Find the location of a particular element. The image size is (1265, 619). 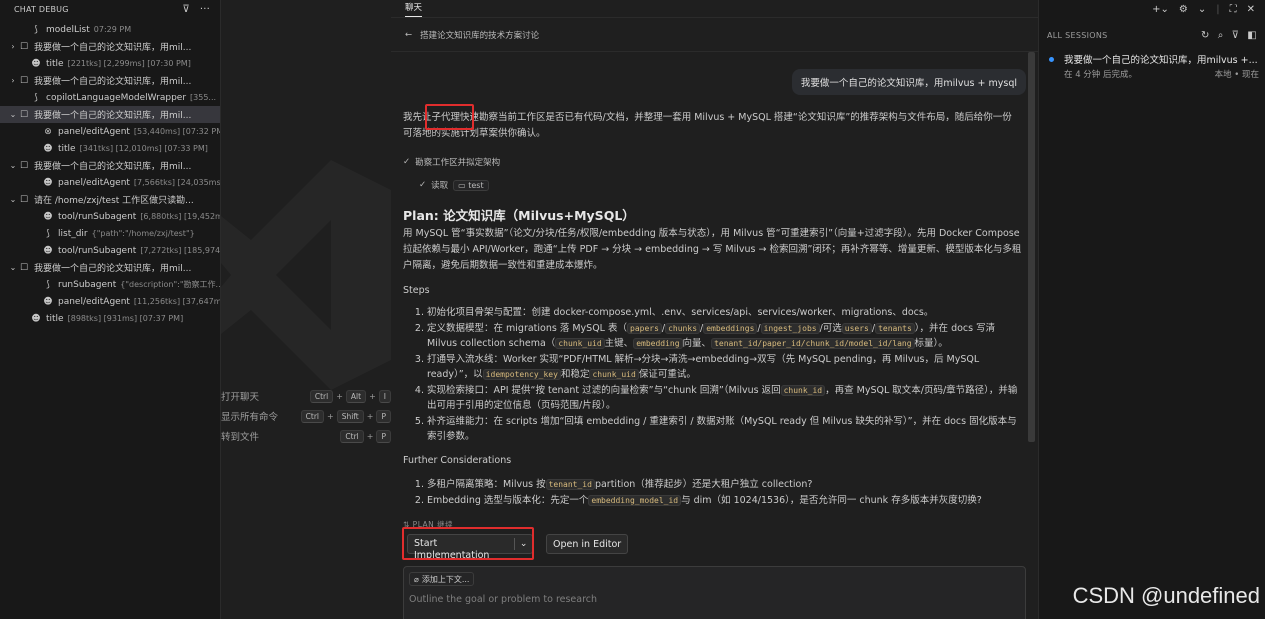

debug-tree-item: ☻ title [898tks] [931ms] [07:37 PM] is located at coordinates (110, 318).